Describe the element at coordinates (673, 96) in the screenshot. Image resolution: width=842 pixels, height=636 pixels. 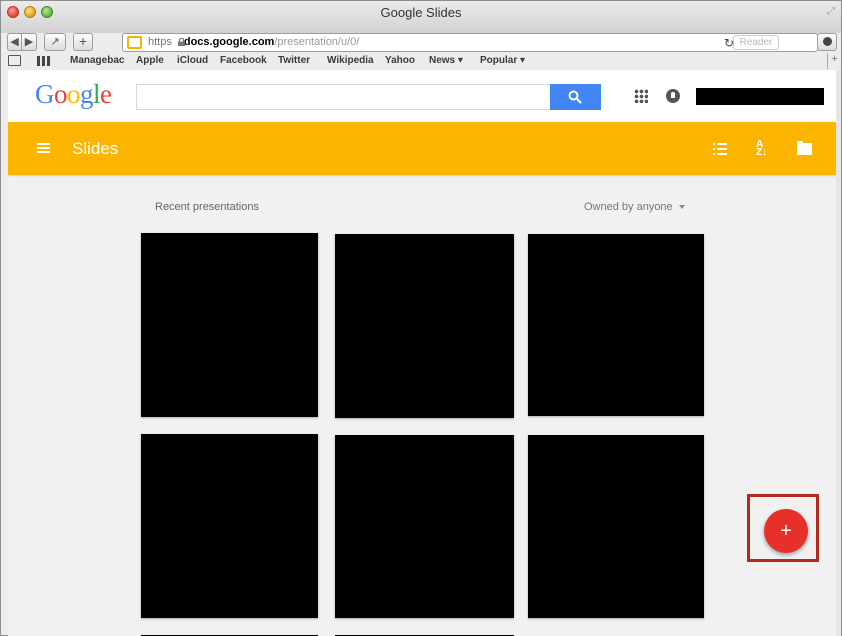
I see `notifications-icon` at that location.